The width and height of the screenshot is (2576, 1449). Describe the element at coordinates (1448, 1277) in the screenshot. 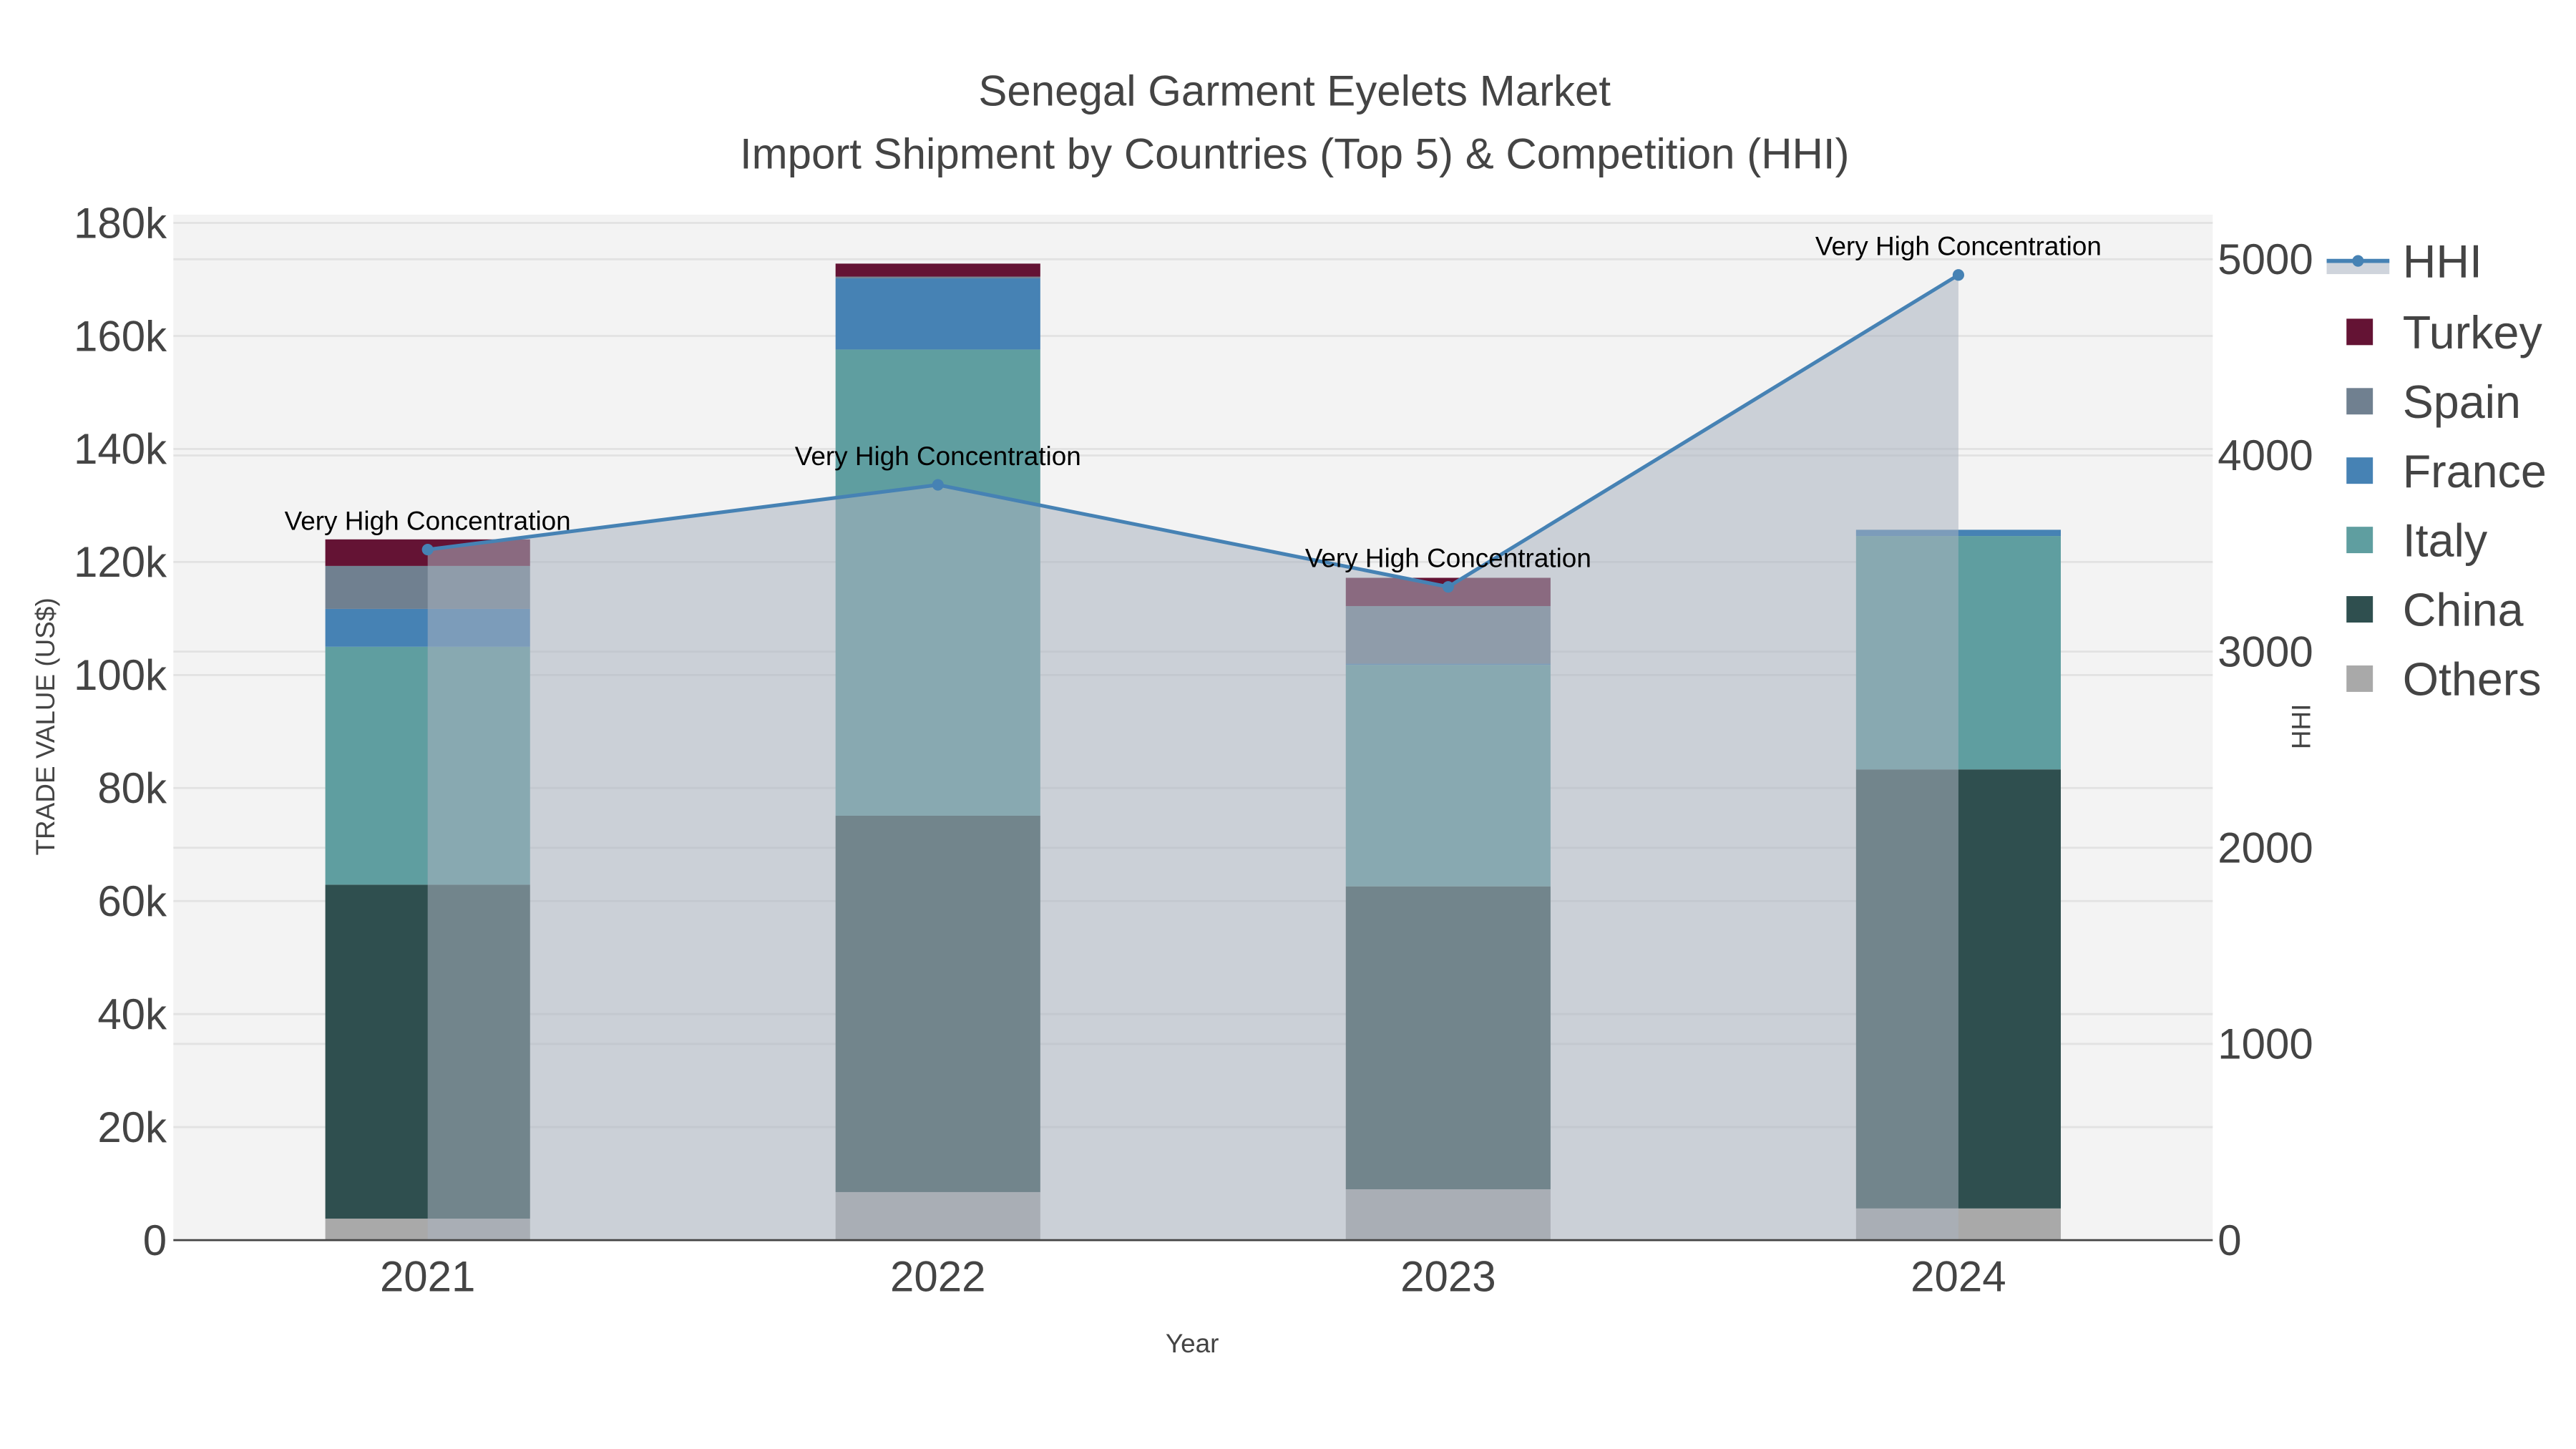

I see `x-tick-label: 2023` at that location.